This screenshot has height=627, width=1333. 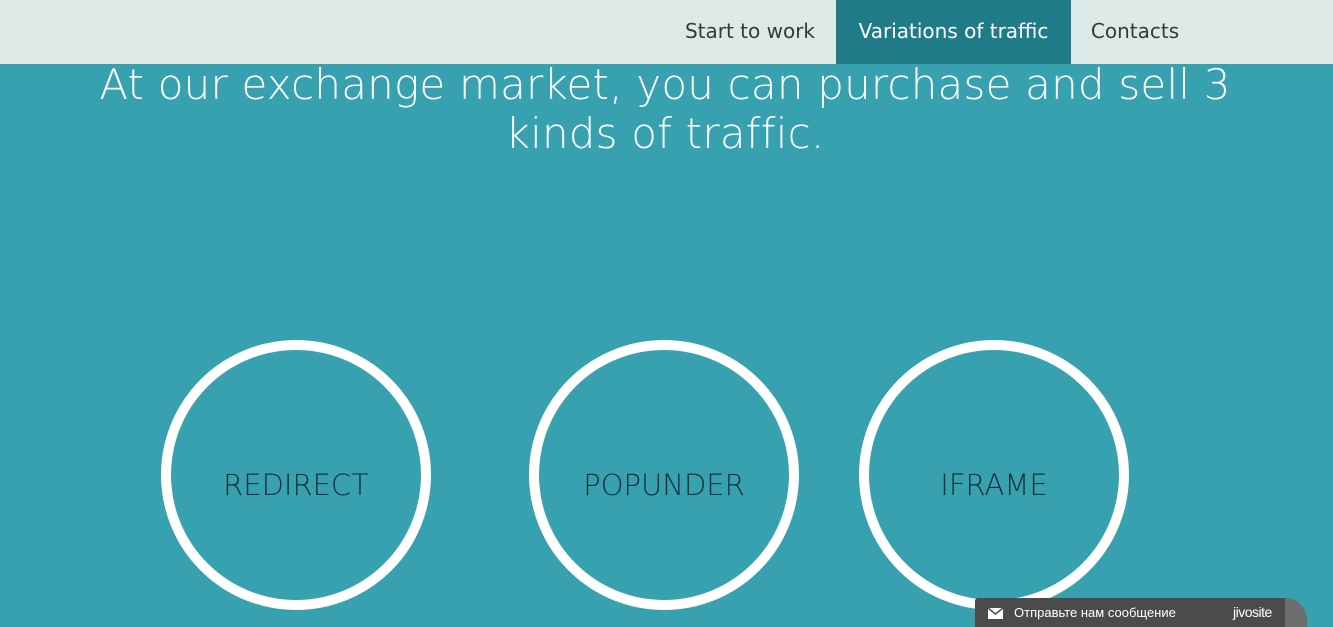 I want to click on chat-widget-corner, so click(x=1296, y=612).